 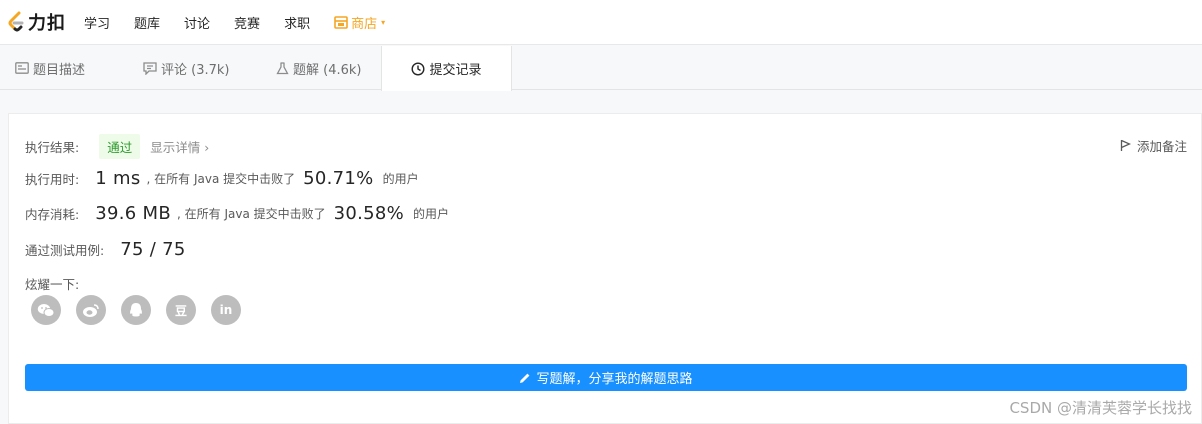 I want to click on nav-discuss: 讨论, so click(x=197, y=22).